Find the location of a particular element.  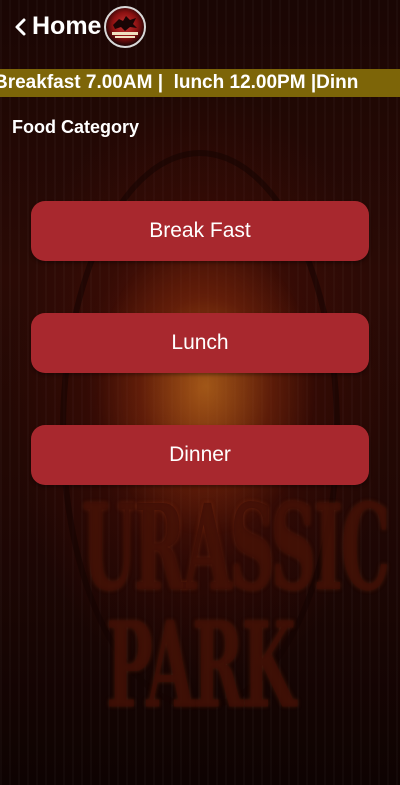

section-title: Food Category is located at coordinates (76, 127).